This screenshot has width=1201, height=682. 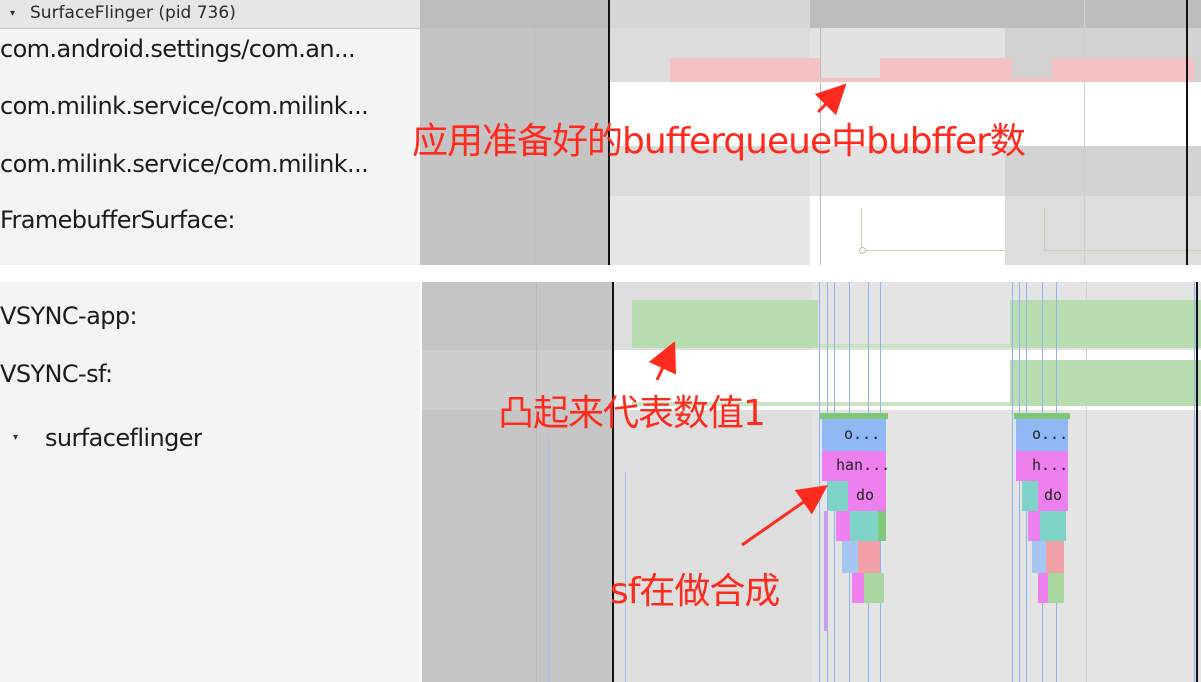 I want to click on counter-dot, so click(x=862, y=250).